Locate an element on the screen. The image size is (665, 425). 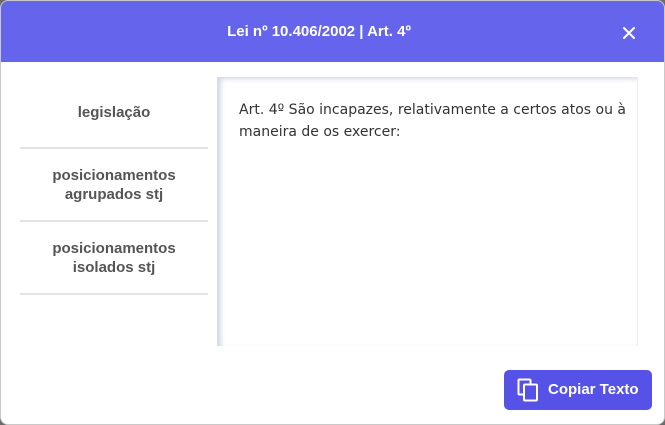
sidebar-item-posicionamentos-isolados: posicionamentos isolados stj is located at coordinates (114, 258).